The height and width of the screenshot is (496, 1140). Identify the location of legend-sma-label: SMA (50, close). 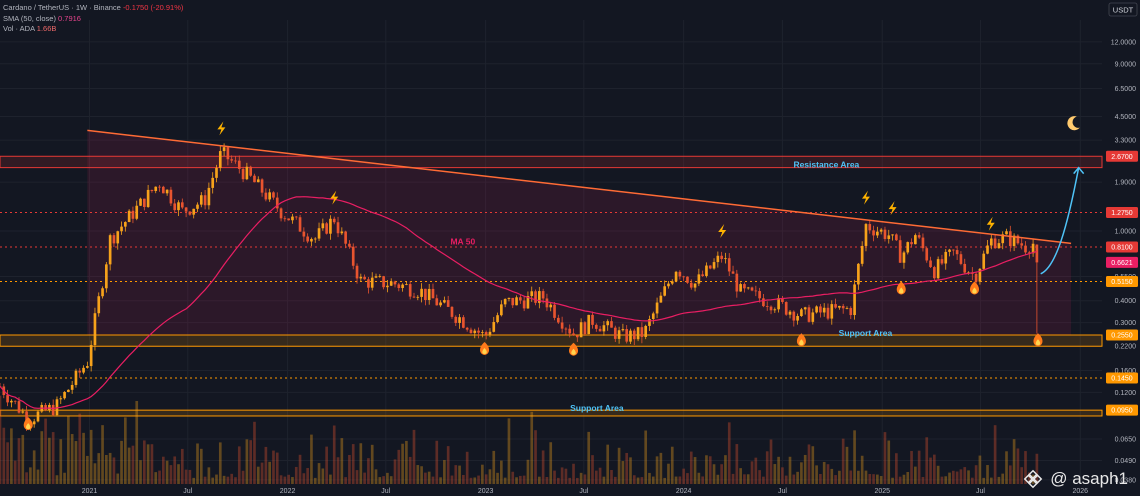
(29, 18).